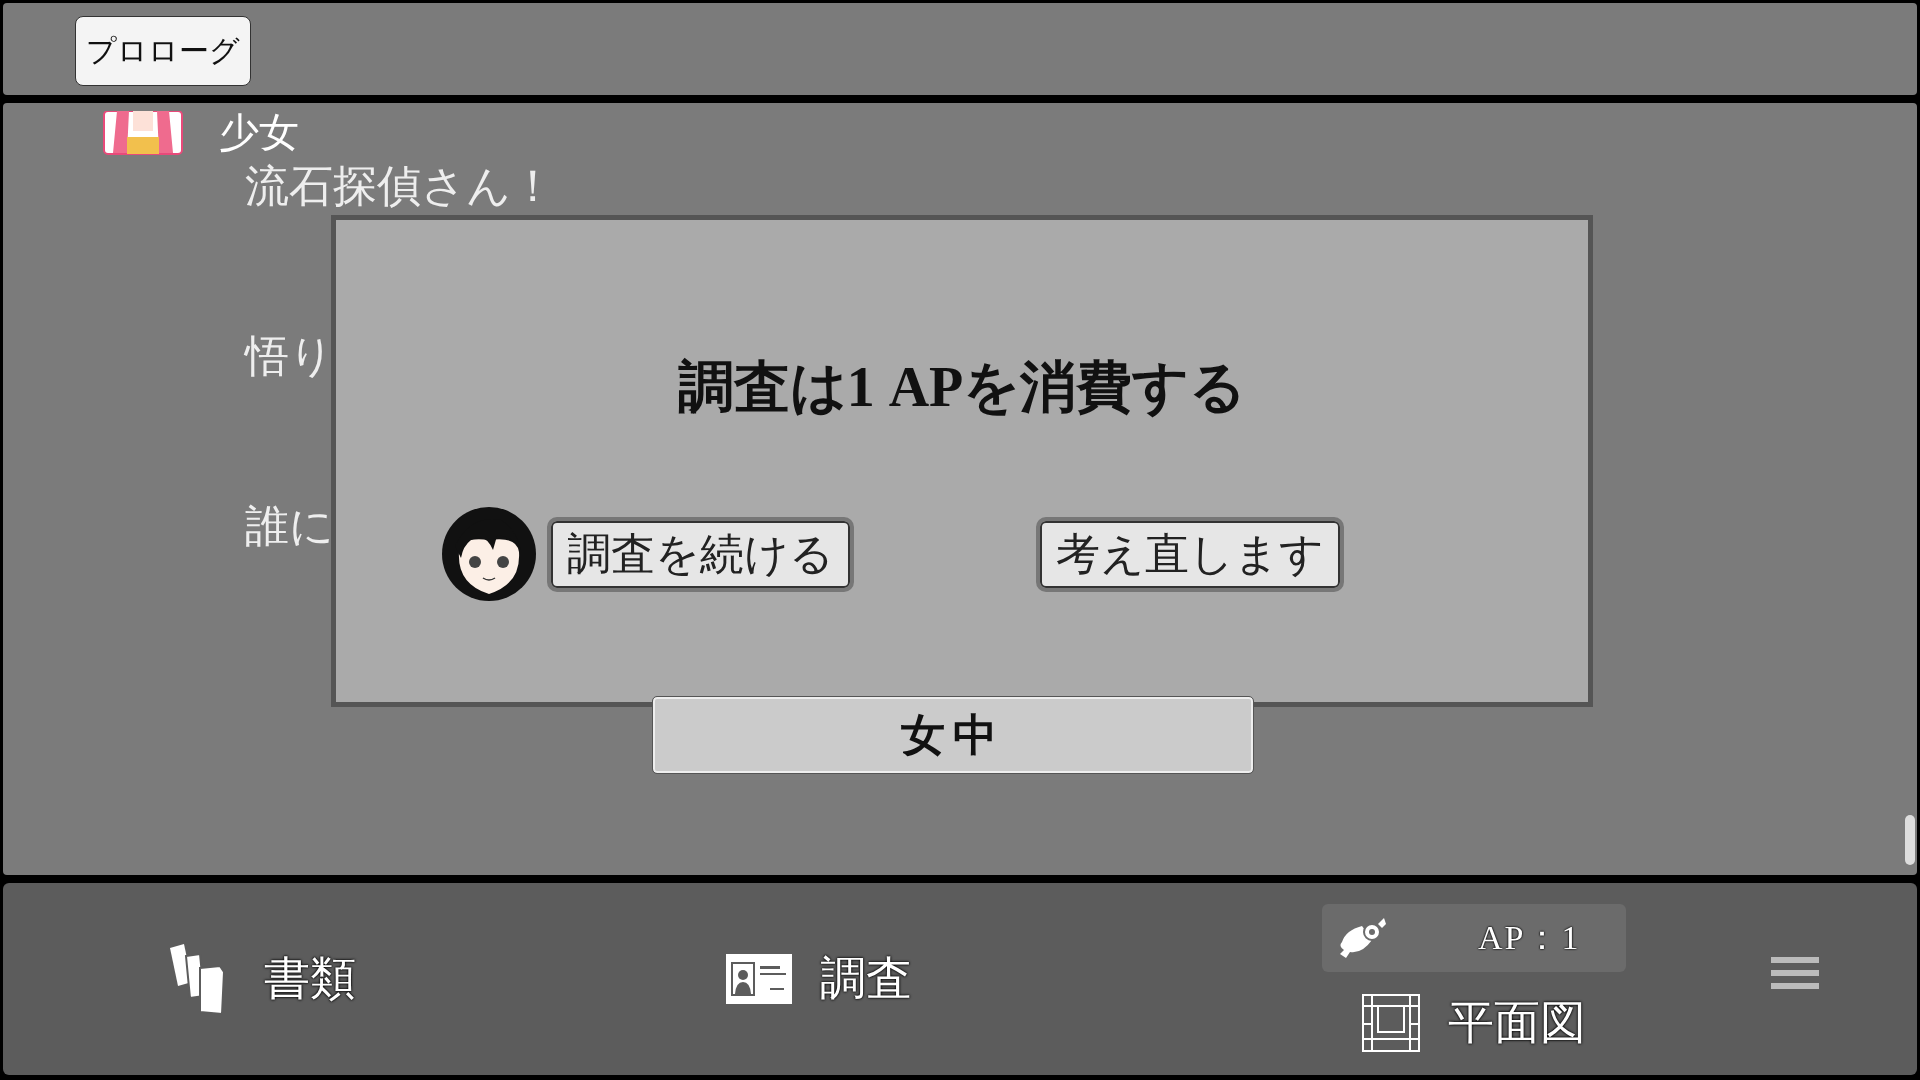  I want to click on message-text: 流石探偵さん！, so click(400, 187).